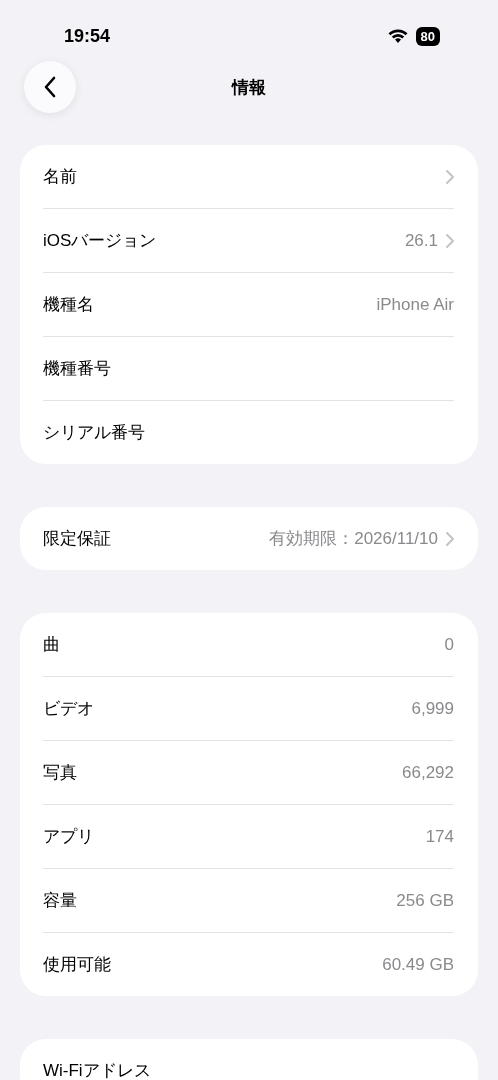 This screenshot has height=1080, width=498. What do you see at coordinates (427, 36) in the screenshot?
I see `battery-level: 80` at bounding box center [427, 36].